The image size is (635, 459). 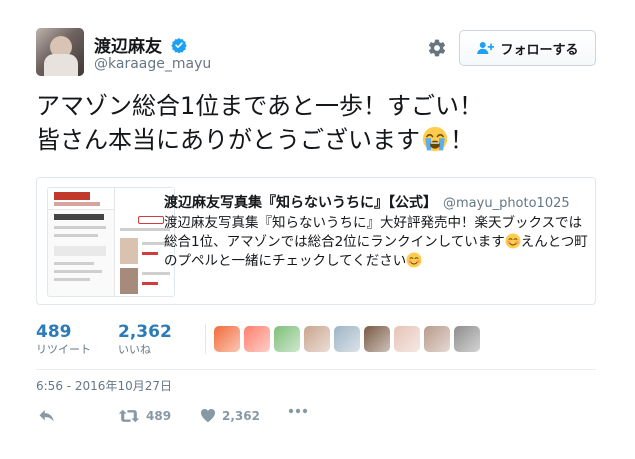 What do you see at coordinates (104, 385) in the screenshot?
I see `tweet-timestamp: 6:56 - 2016年10月27日` at bounding box center [104, 385].